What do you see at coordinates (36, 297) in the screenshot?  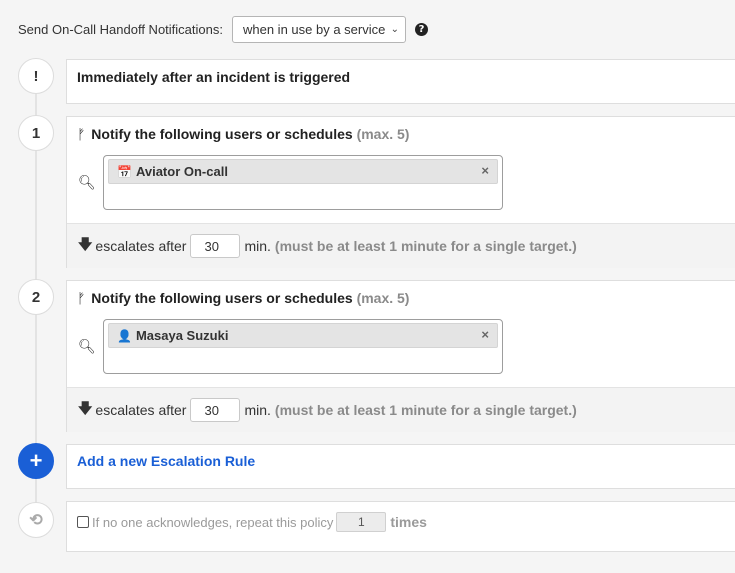 I see `rule-2-marker: 2` at bounding box center [36, 297].